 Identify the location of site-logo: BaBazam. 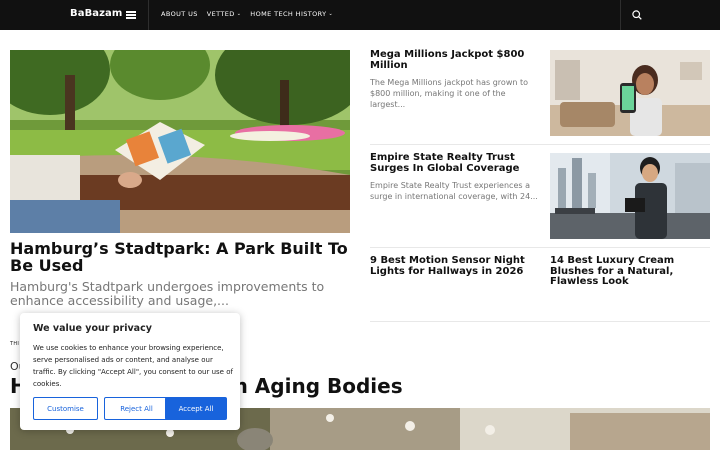
(96, 13).